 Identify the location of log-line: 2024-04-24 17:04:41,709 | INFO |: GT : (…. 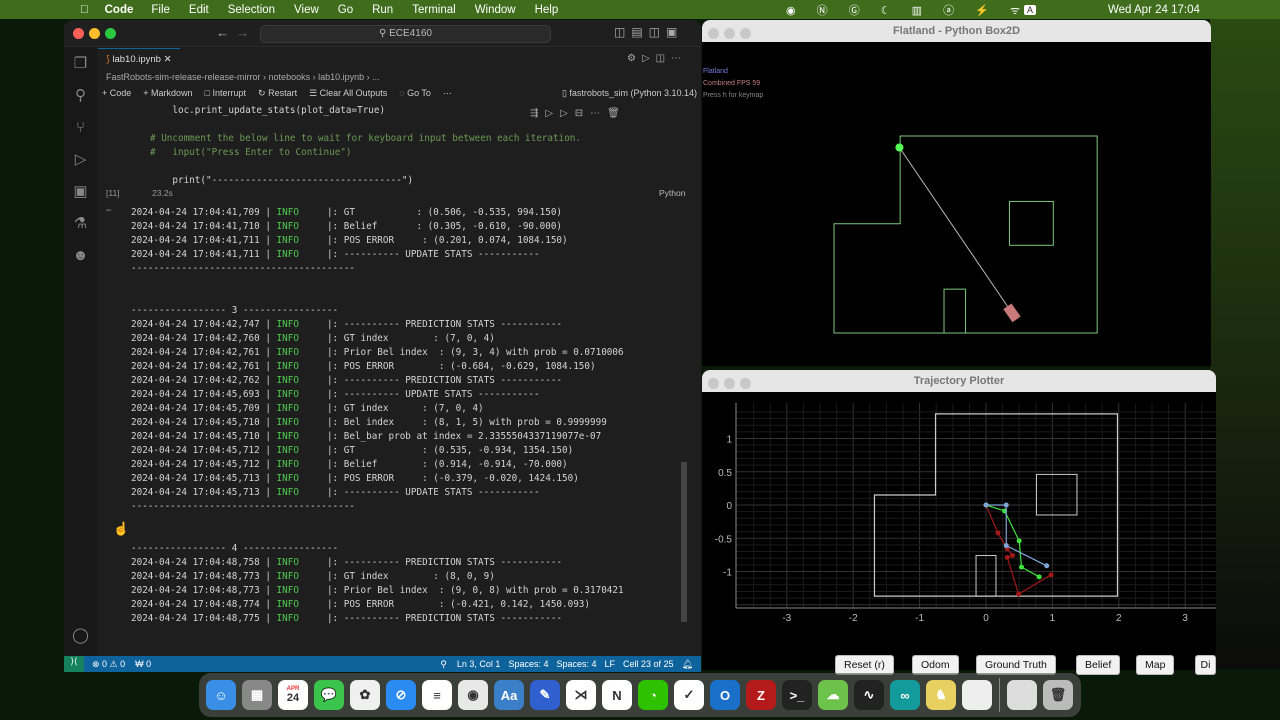
(347, 212).